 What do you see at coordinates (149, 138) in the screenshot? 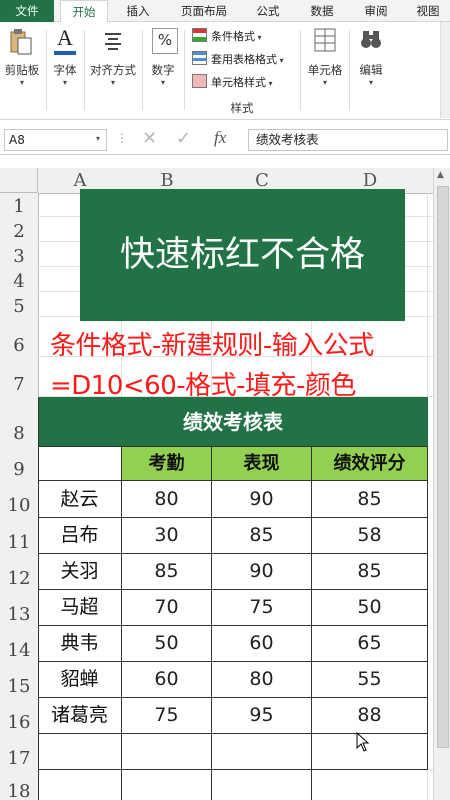
I see `cancel-icon: ✕` at bounding box center [149, 138].